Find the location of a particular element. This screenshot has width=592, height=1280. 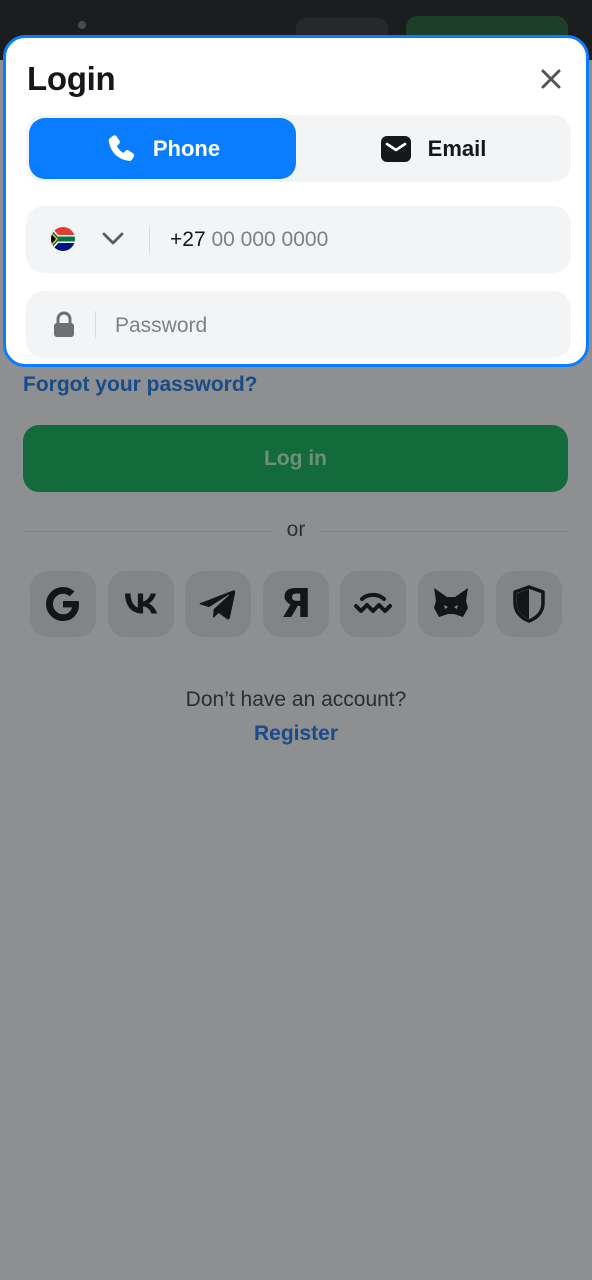

tab-phone: Phone is located at coordinates (162, 148).